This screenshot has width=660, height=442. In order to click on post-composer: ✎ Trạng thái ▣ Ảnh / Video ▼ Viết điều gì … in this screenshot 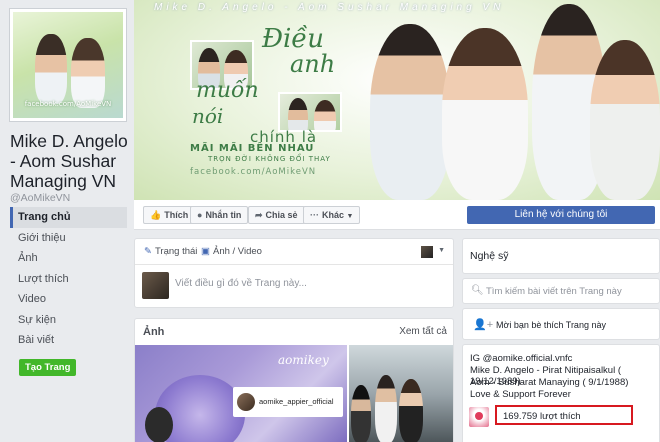, I will do `click(294, 273)`.